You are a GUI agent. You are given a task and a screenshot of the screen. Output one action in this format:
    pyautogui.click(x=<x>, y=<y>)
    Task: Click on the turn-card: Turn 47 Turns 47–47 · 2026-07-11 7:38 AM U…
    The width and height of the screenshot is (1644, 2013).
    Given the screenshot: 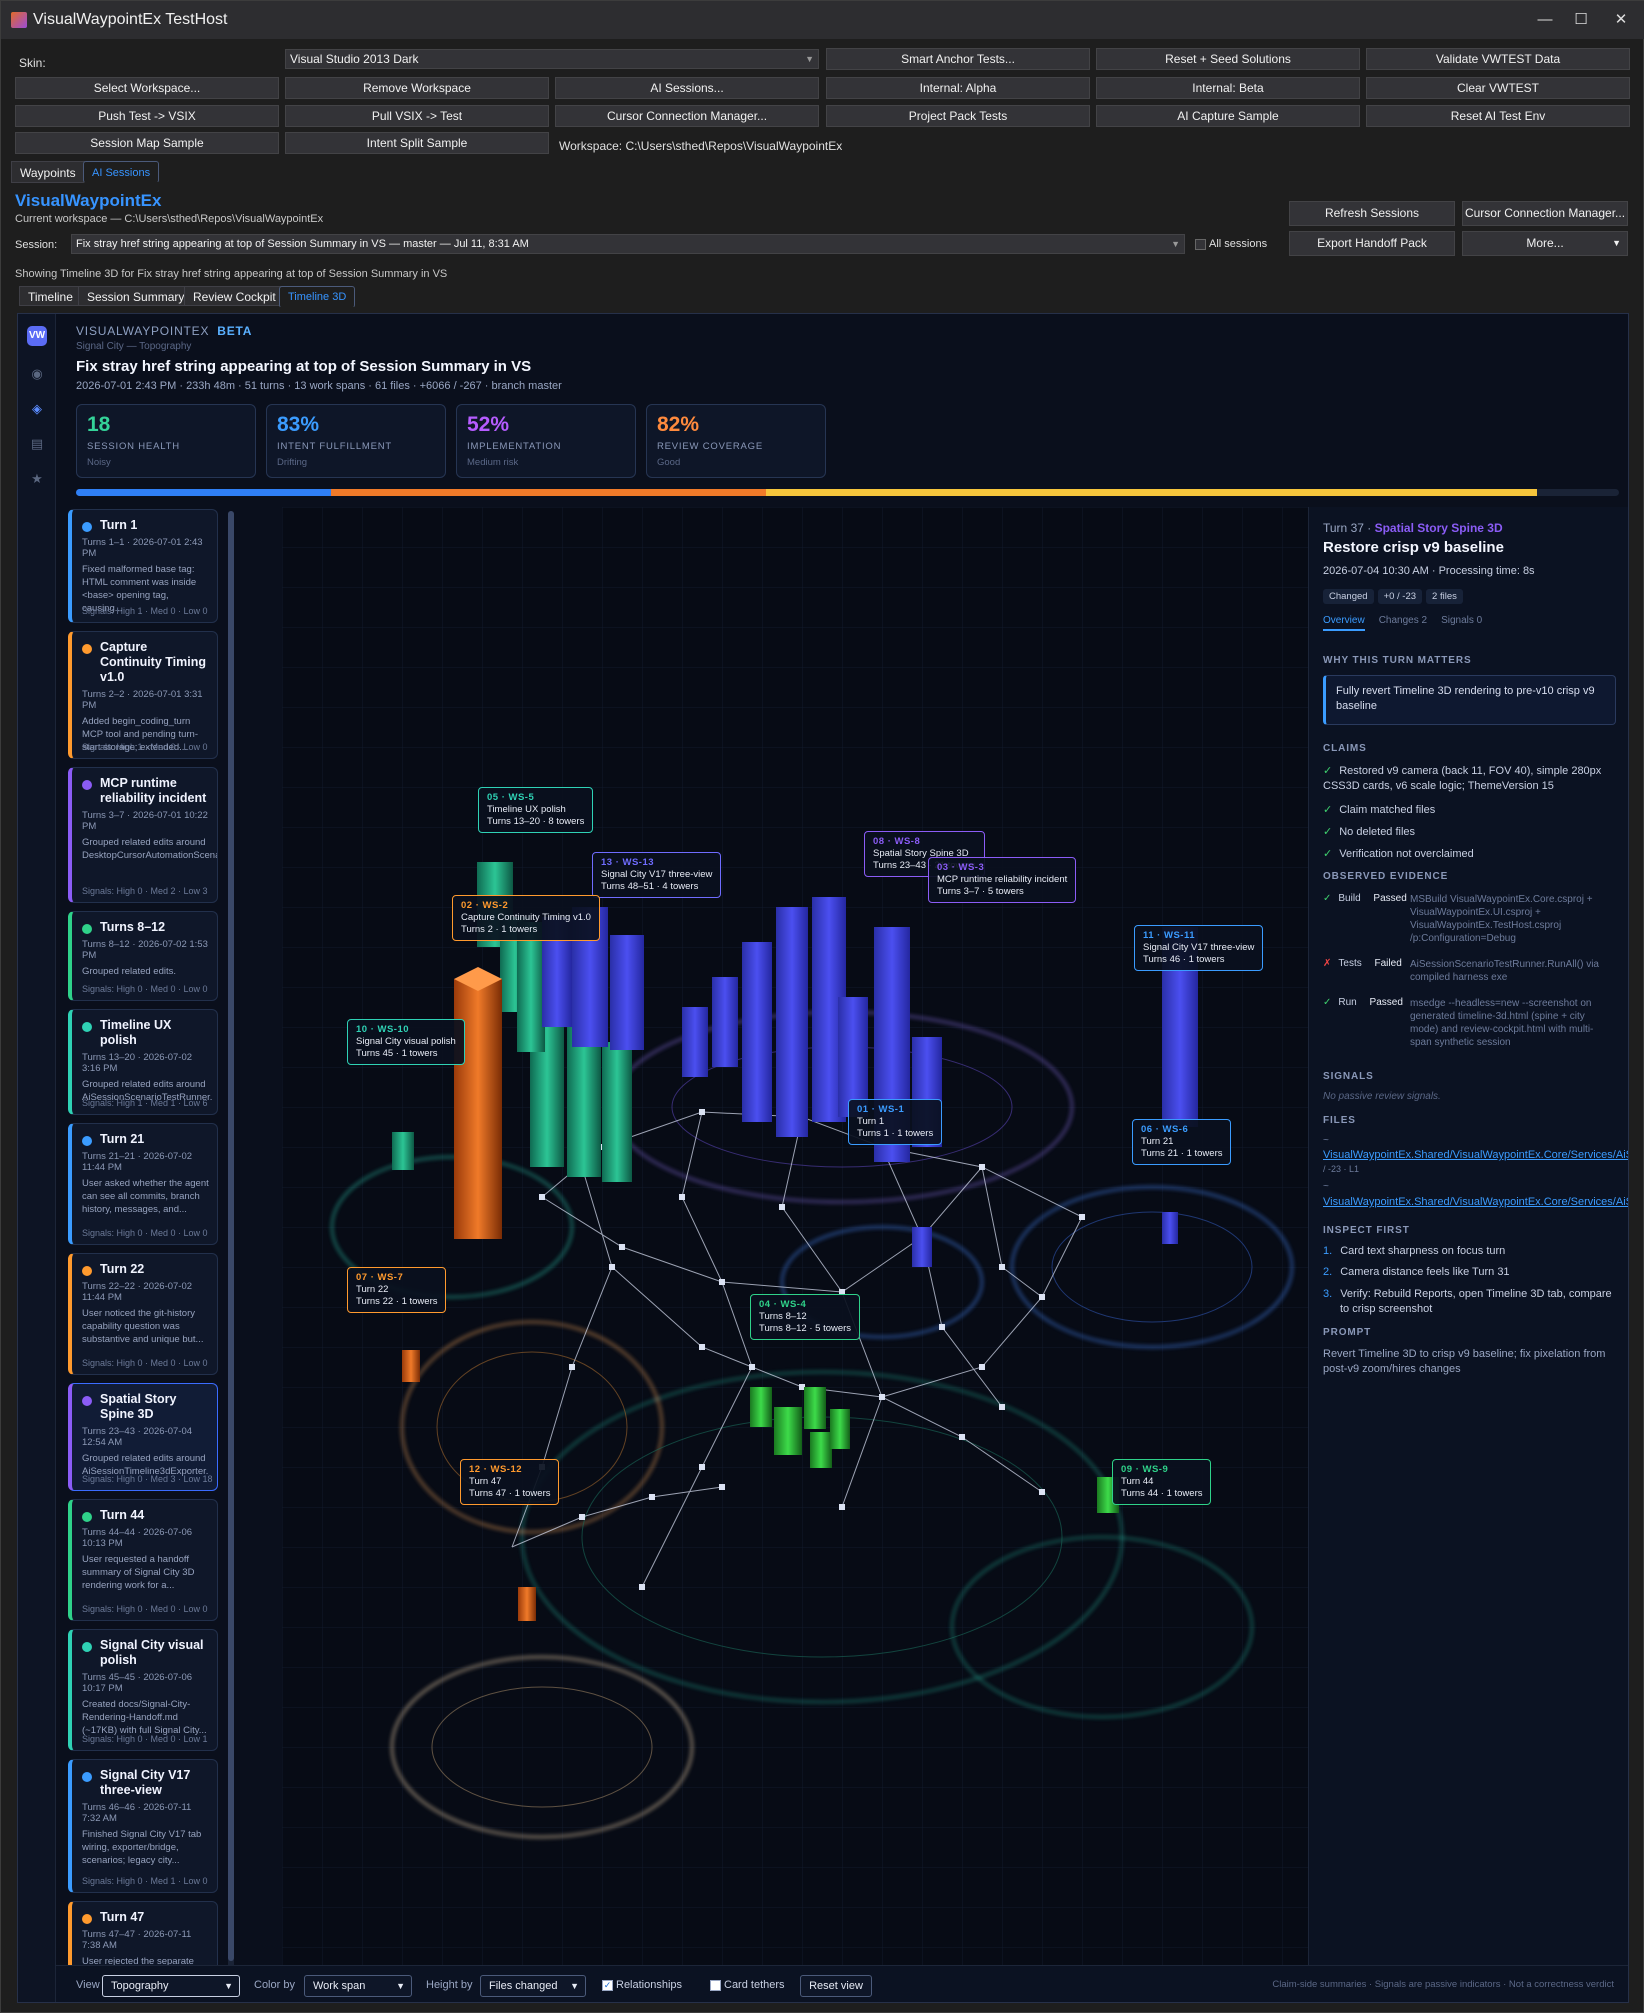 What is the action you would take?
    pyautogui.click(x=143, y=1934)
    